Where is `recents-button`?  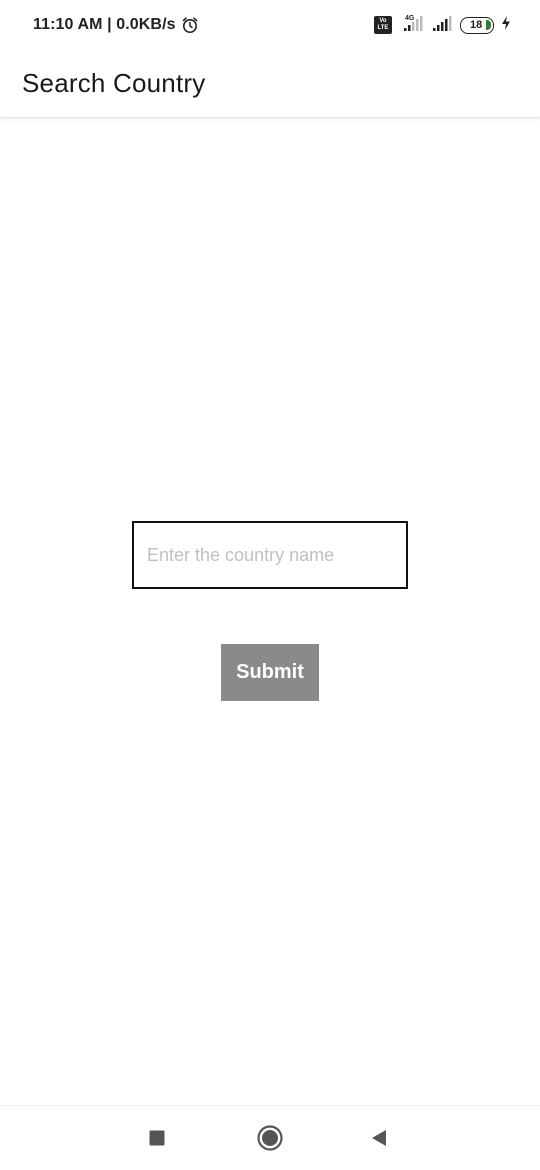
recents-button is located at coordinates (157, 1138).